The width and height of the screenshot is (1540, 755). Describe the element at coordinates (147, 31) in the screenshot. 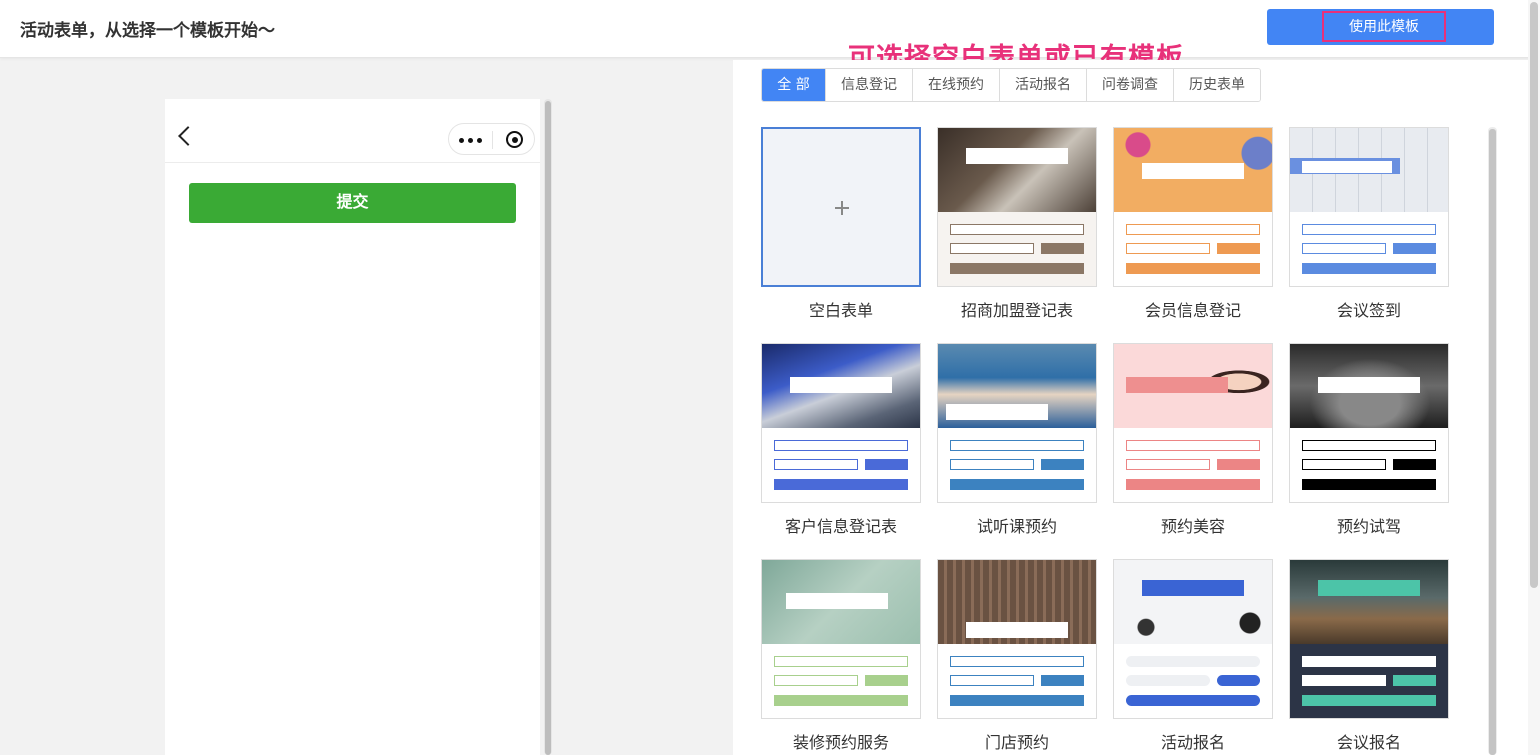

I see `page-title: 活动表单，从选择一个模板开始～` at that location.